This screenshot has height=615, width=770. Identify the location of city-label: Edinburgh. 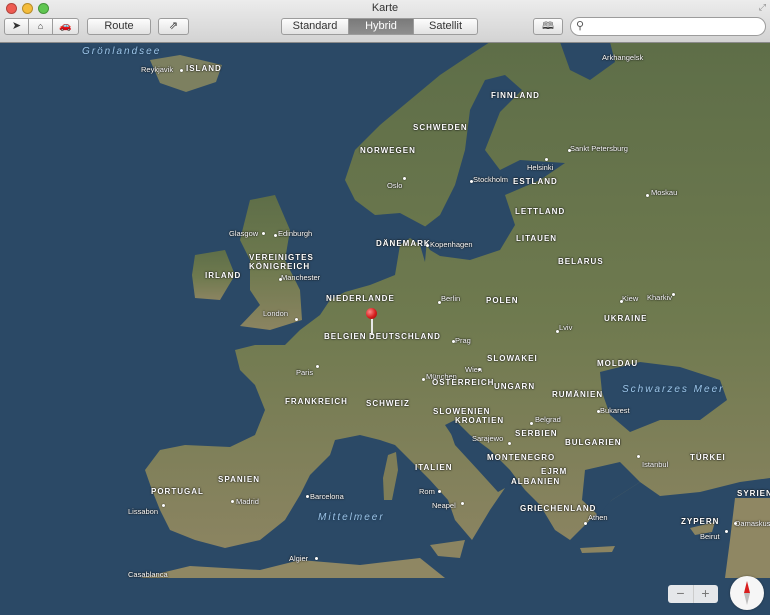
(295, 233).